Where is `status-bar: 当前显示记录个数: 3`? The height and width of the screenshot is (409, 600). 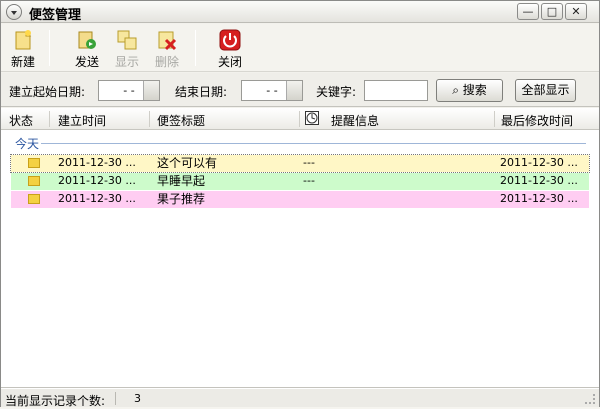 status-bar: 当前显示记录个数: 3 is located at coordinates (300, 398).